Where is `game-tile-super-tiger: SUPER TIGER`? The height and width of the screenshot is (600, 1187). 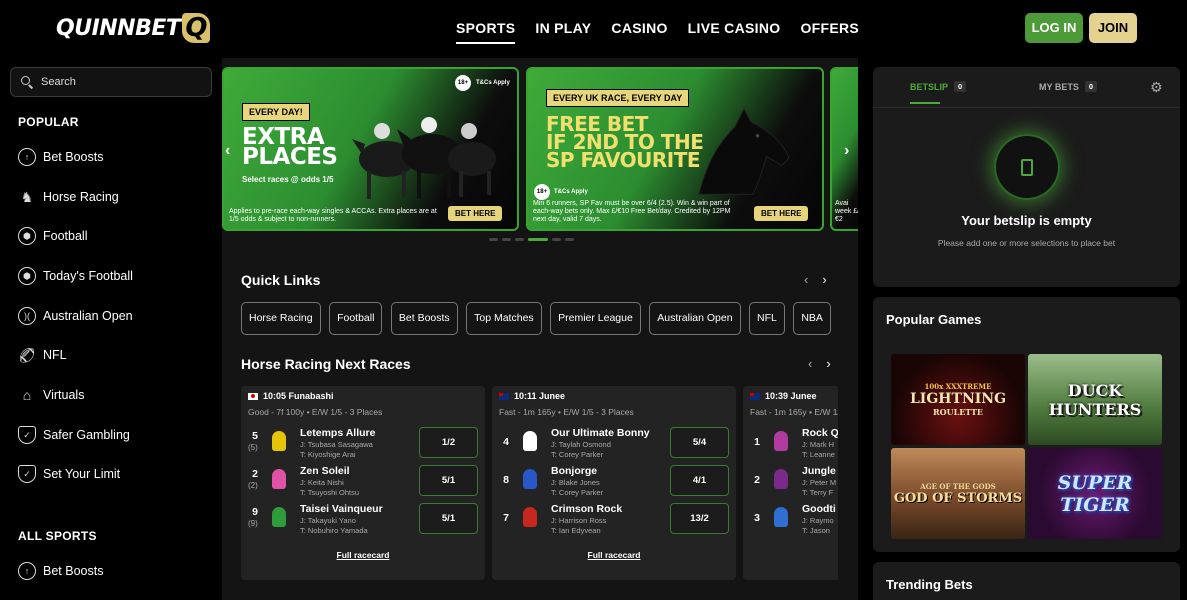 game-tile-super-tiger: SUPER TIGER is located at coordinates (1095, 493).